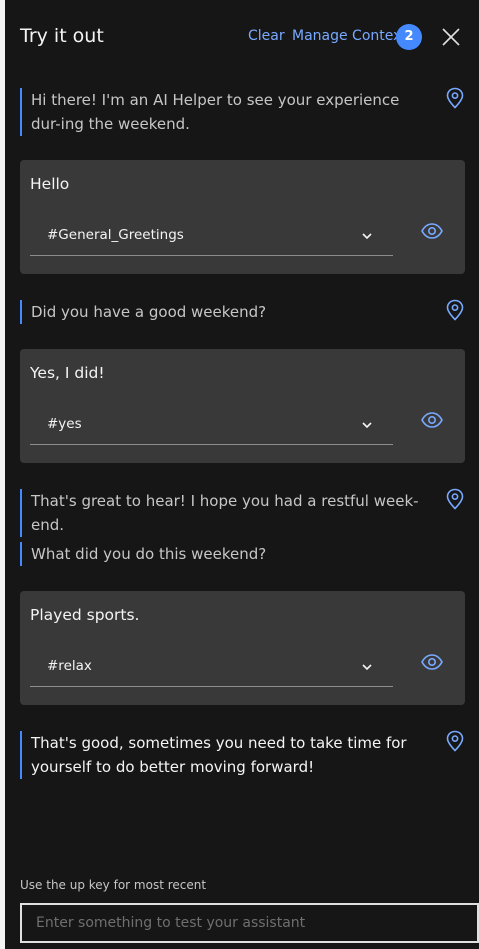 This screenshot has width=479, height=949. Describe the element at coordinates (67, 373) in the screenshot. I see `user-message-text: Yes, I did!` at that location.